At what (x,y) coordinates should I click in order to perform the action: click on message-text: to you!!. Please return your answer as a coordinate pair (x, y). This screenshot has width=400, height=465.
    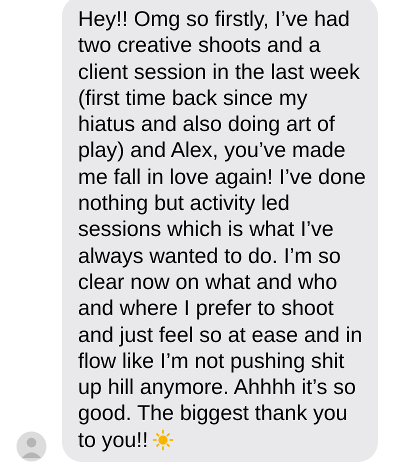
    Looking at the image, I should click on (113, 440).